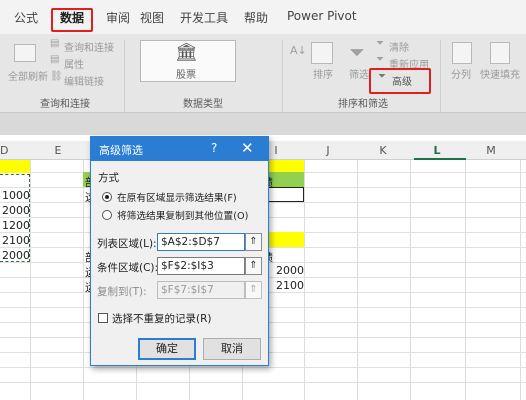 The width and height of the screenshot is (526, 400). Describe the element at coordinates (15, 166) in the screenshot. I see `cell-fill-yellow` at that location.